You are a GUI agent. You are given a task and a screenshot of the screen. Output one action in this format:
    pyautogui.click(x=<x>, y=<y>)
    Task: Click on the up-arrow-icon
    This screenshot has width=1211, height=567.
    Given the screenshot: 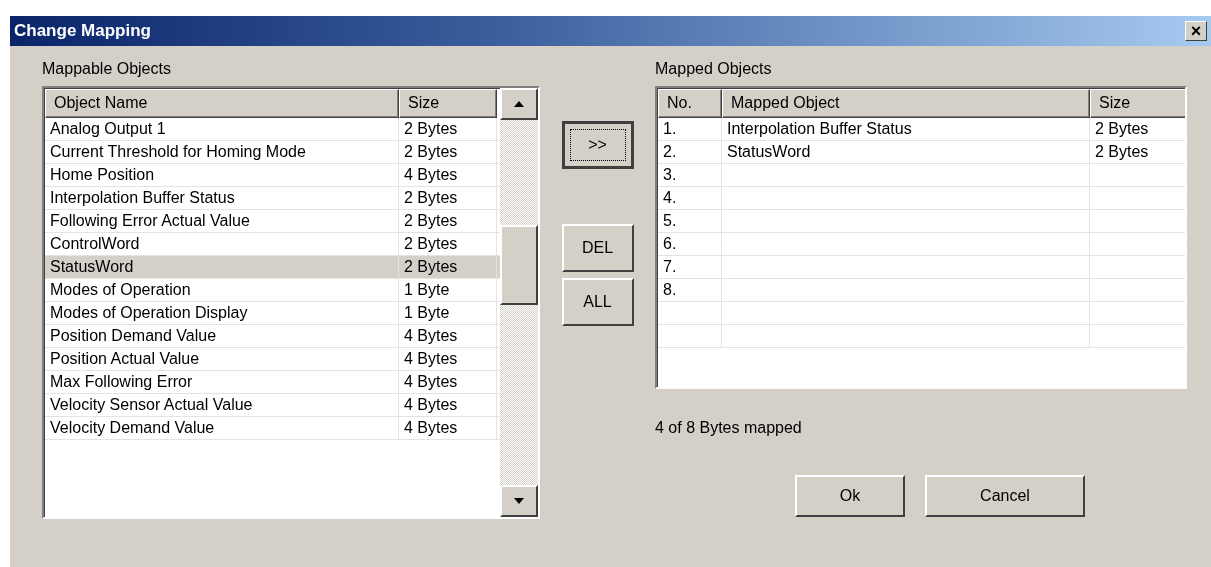 What is the action you would take?
    pyautogui.click(x=519, y=104)
    